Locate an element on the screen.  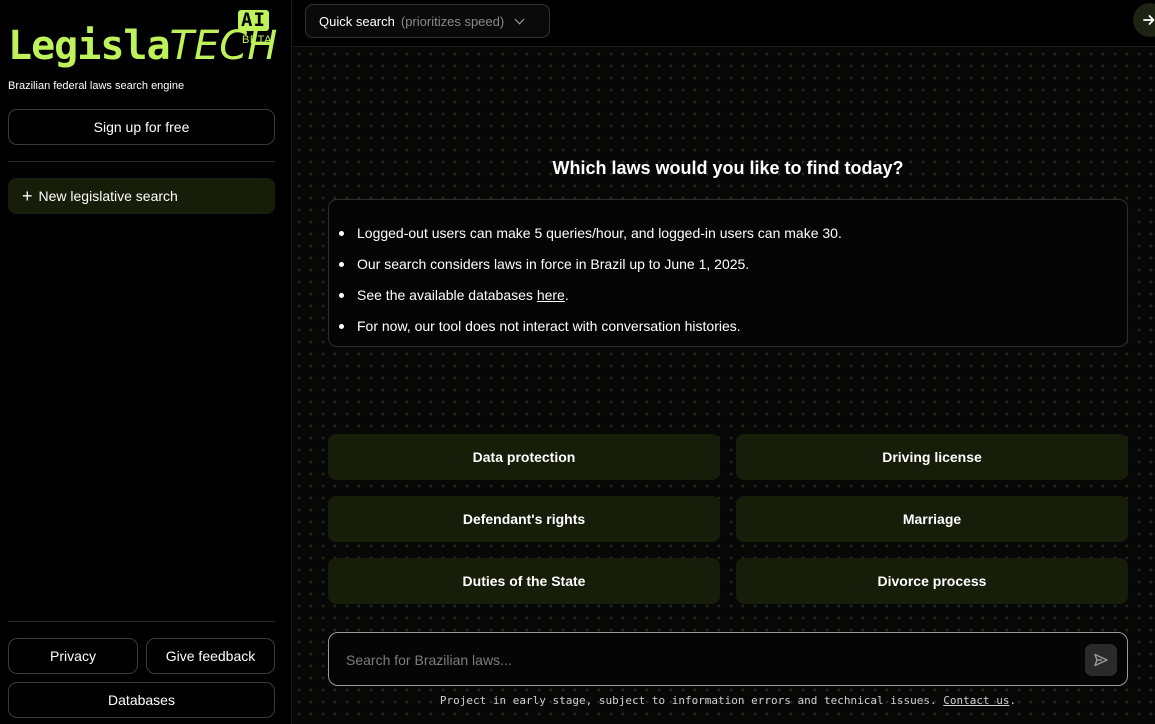
sidebar-divider is located at coordinates (141, 161).